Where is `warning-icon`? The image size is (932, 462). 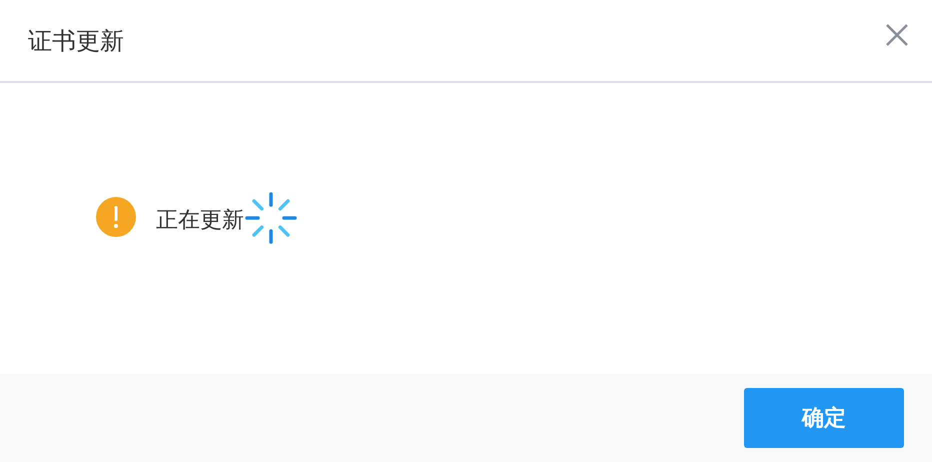 warning-icon is located at coordinates (116, 217).